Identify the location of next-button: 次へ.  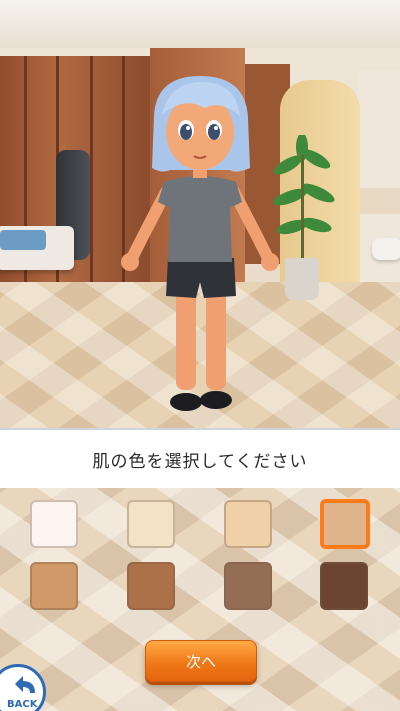
(201, 661).